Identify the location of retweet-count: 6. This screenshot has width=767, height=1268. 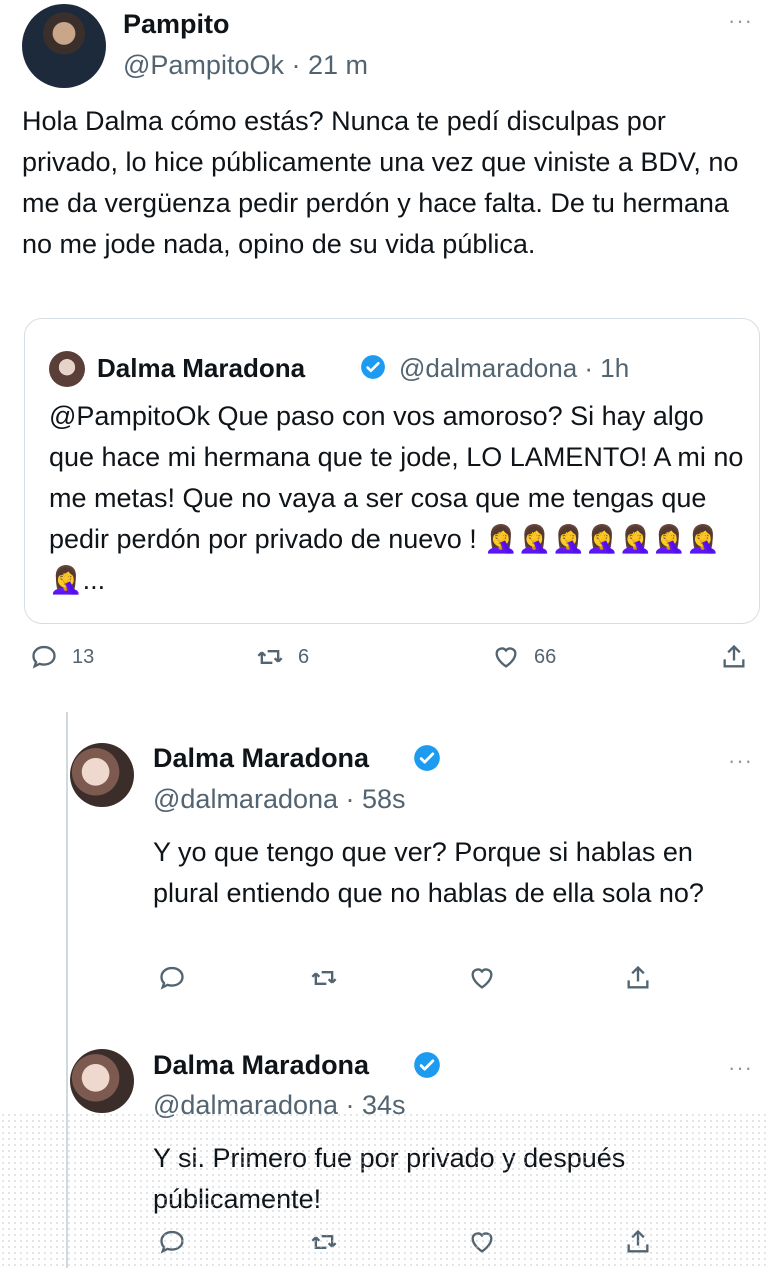
(304, 656).